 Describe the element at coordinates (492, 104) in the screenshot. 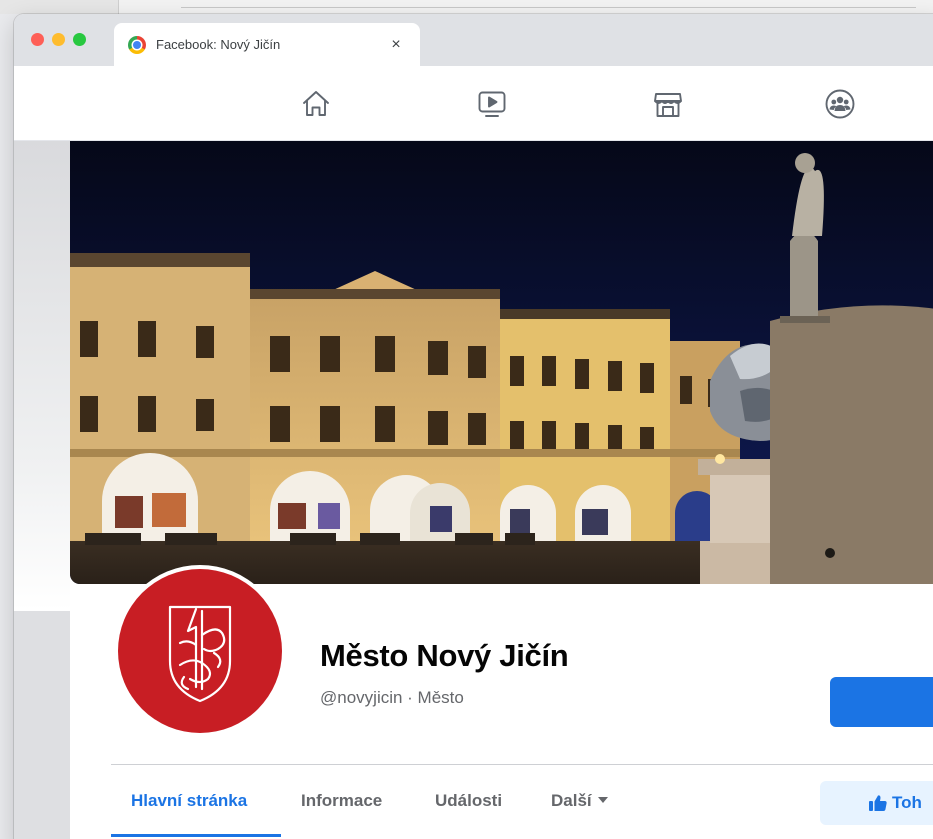

I see `watch-icon` at that location.